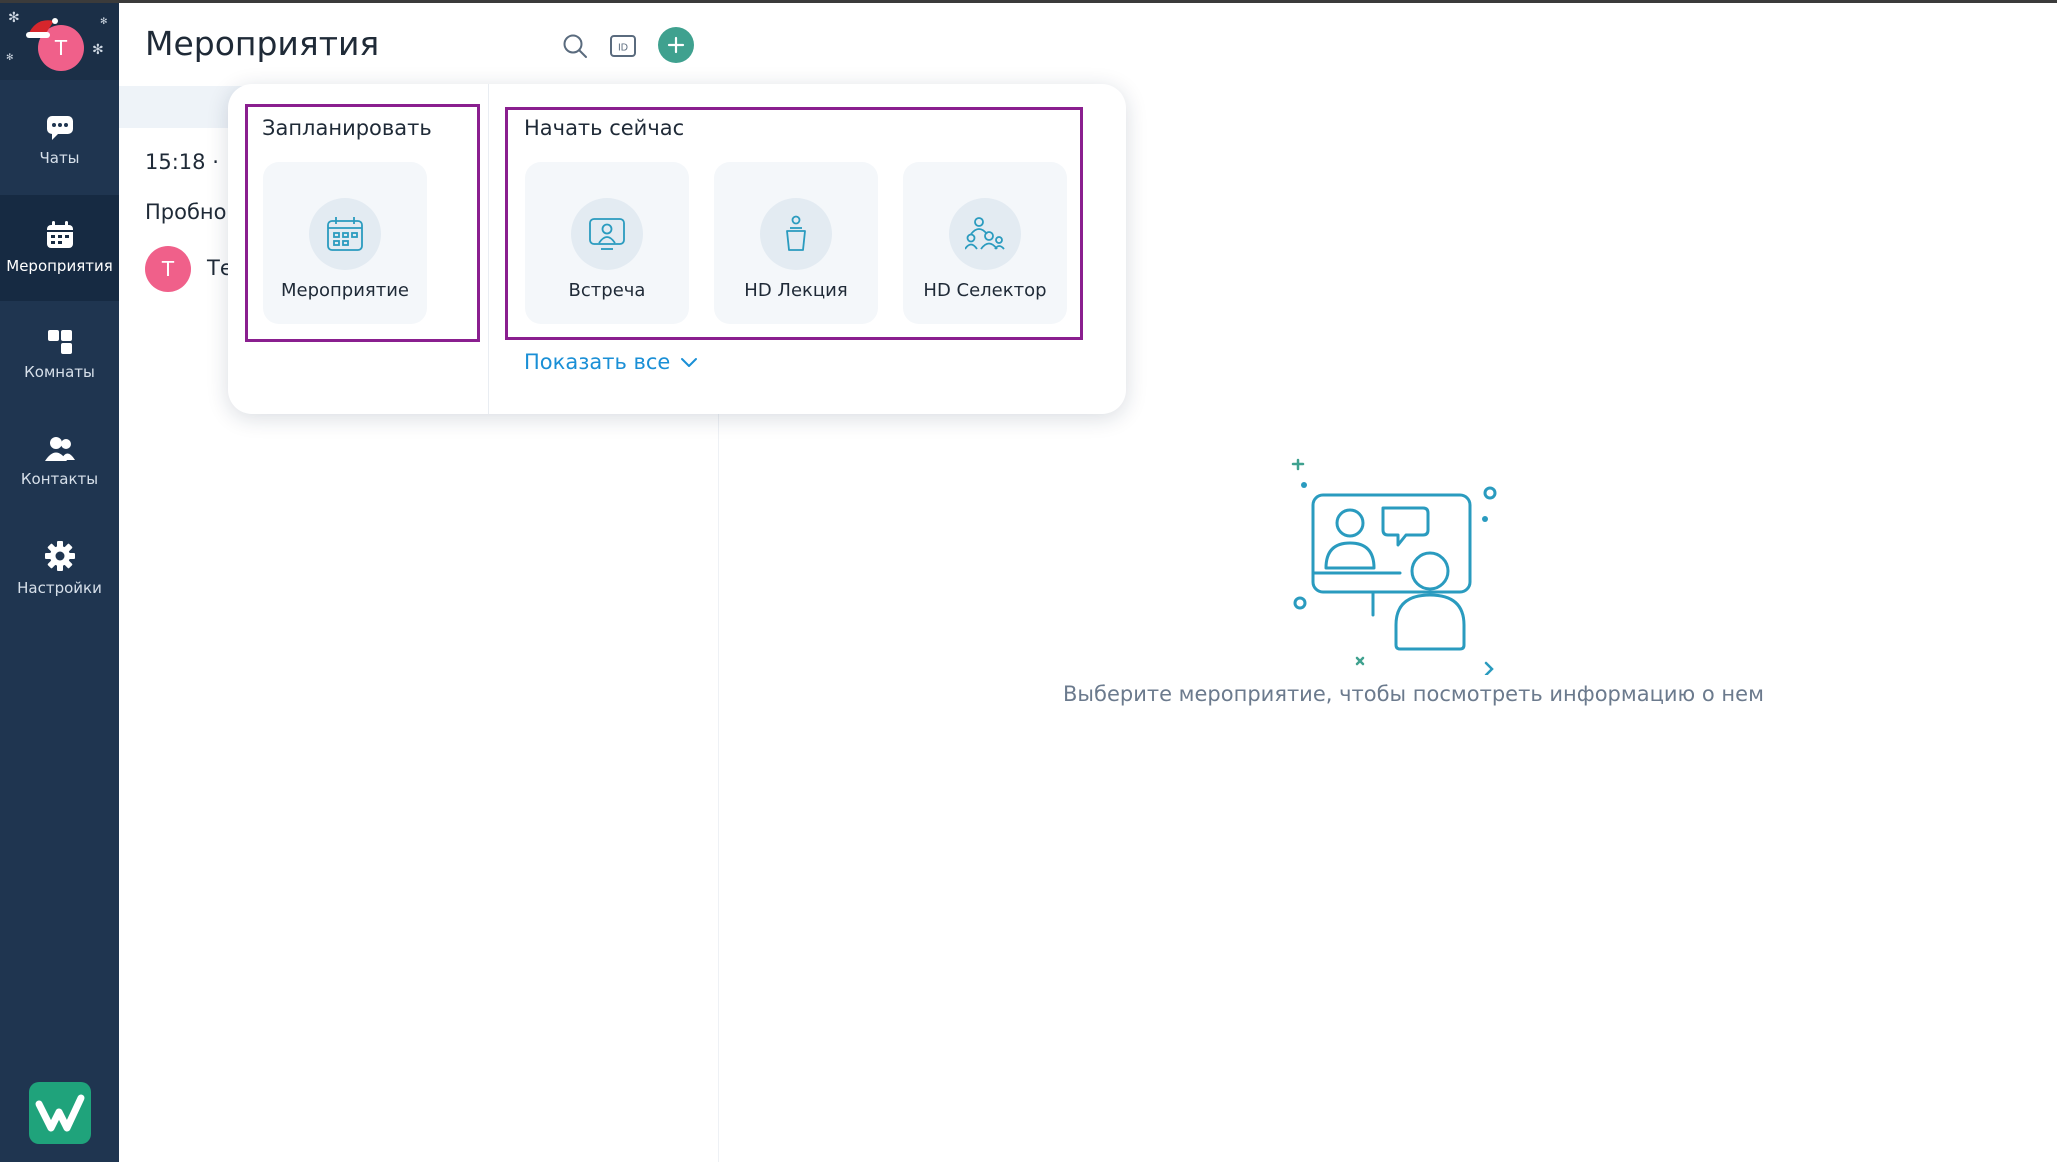  I want to click on calendar-icon, so click(59, 234).